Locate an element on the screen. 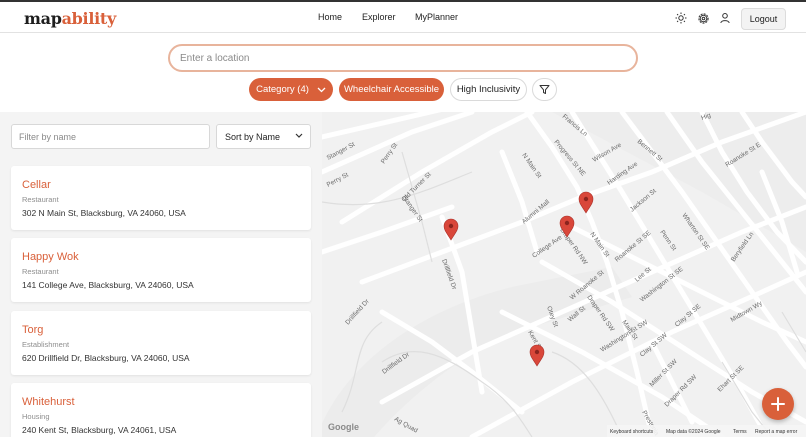 The width and height of the screenshot is (806, 437). place-name: Whitehurst is located at coordinates (48, 402).